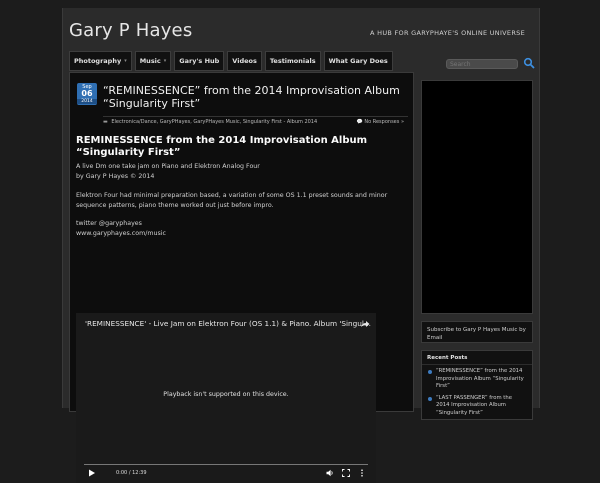  I want to click on subscribe-link: Subscribe to Gary P Hayes Music by Email, so click(477, 332).